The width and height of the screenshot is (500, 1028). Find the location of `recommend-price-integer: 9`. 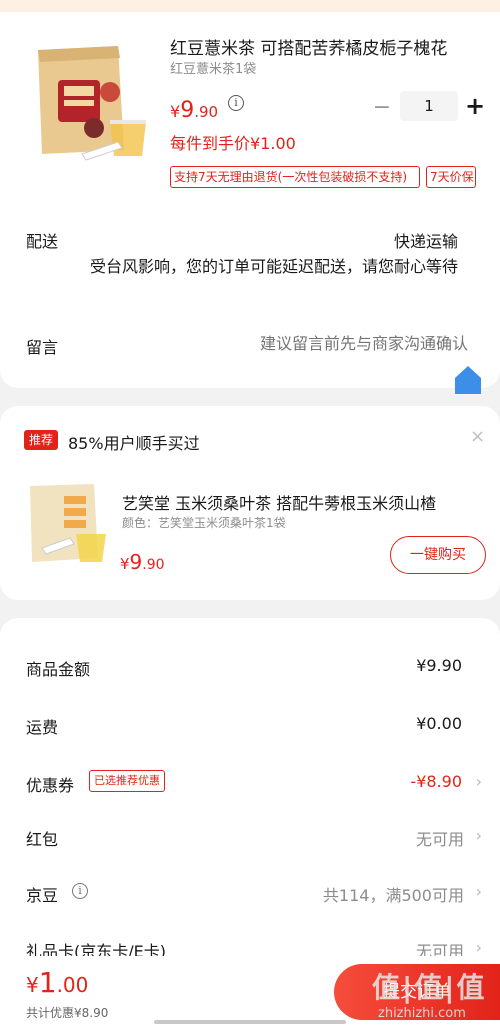

recommend-price-integer: 9 is located at coordinates (136, 562).